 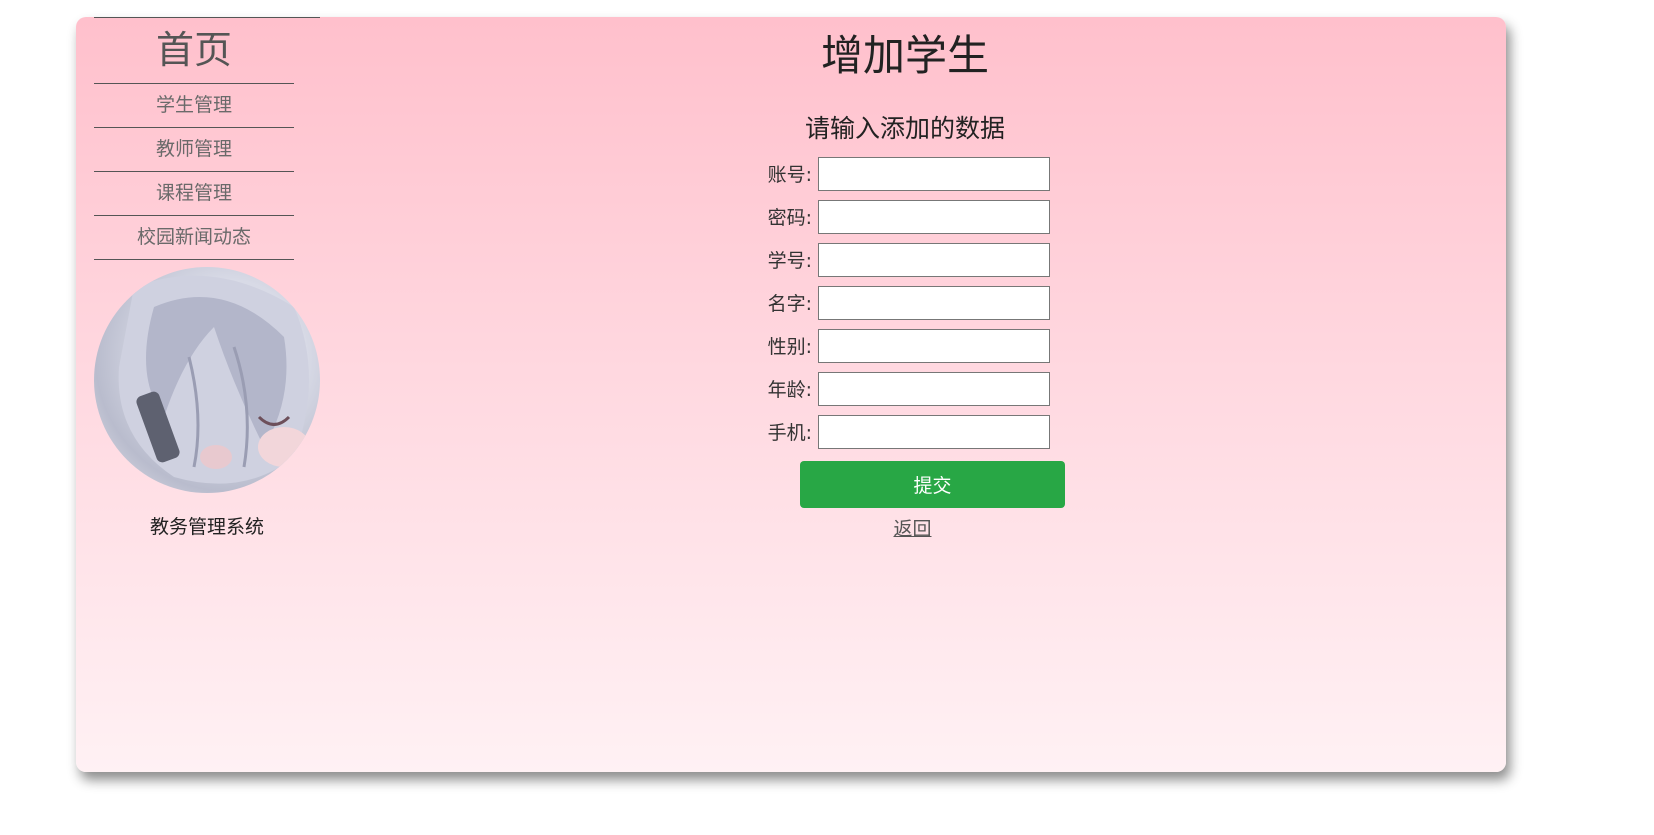 I want to click on age-label: 年龄:, so click(x=789, y=390).